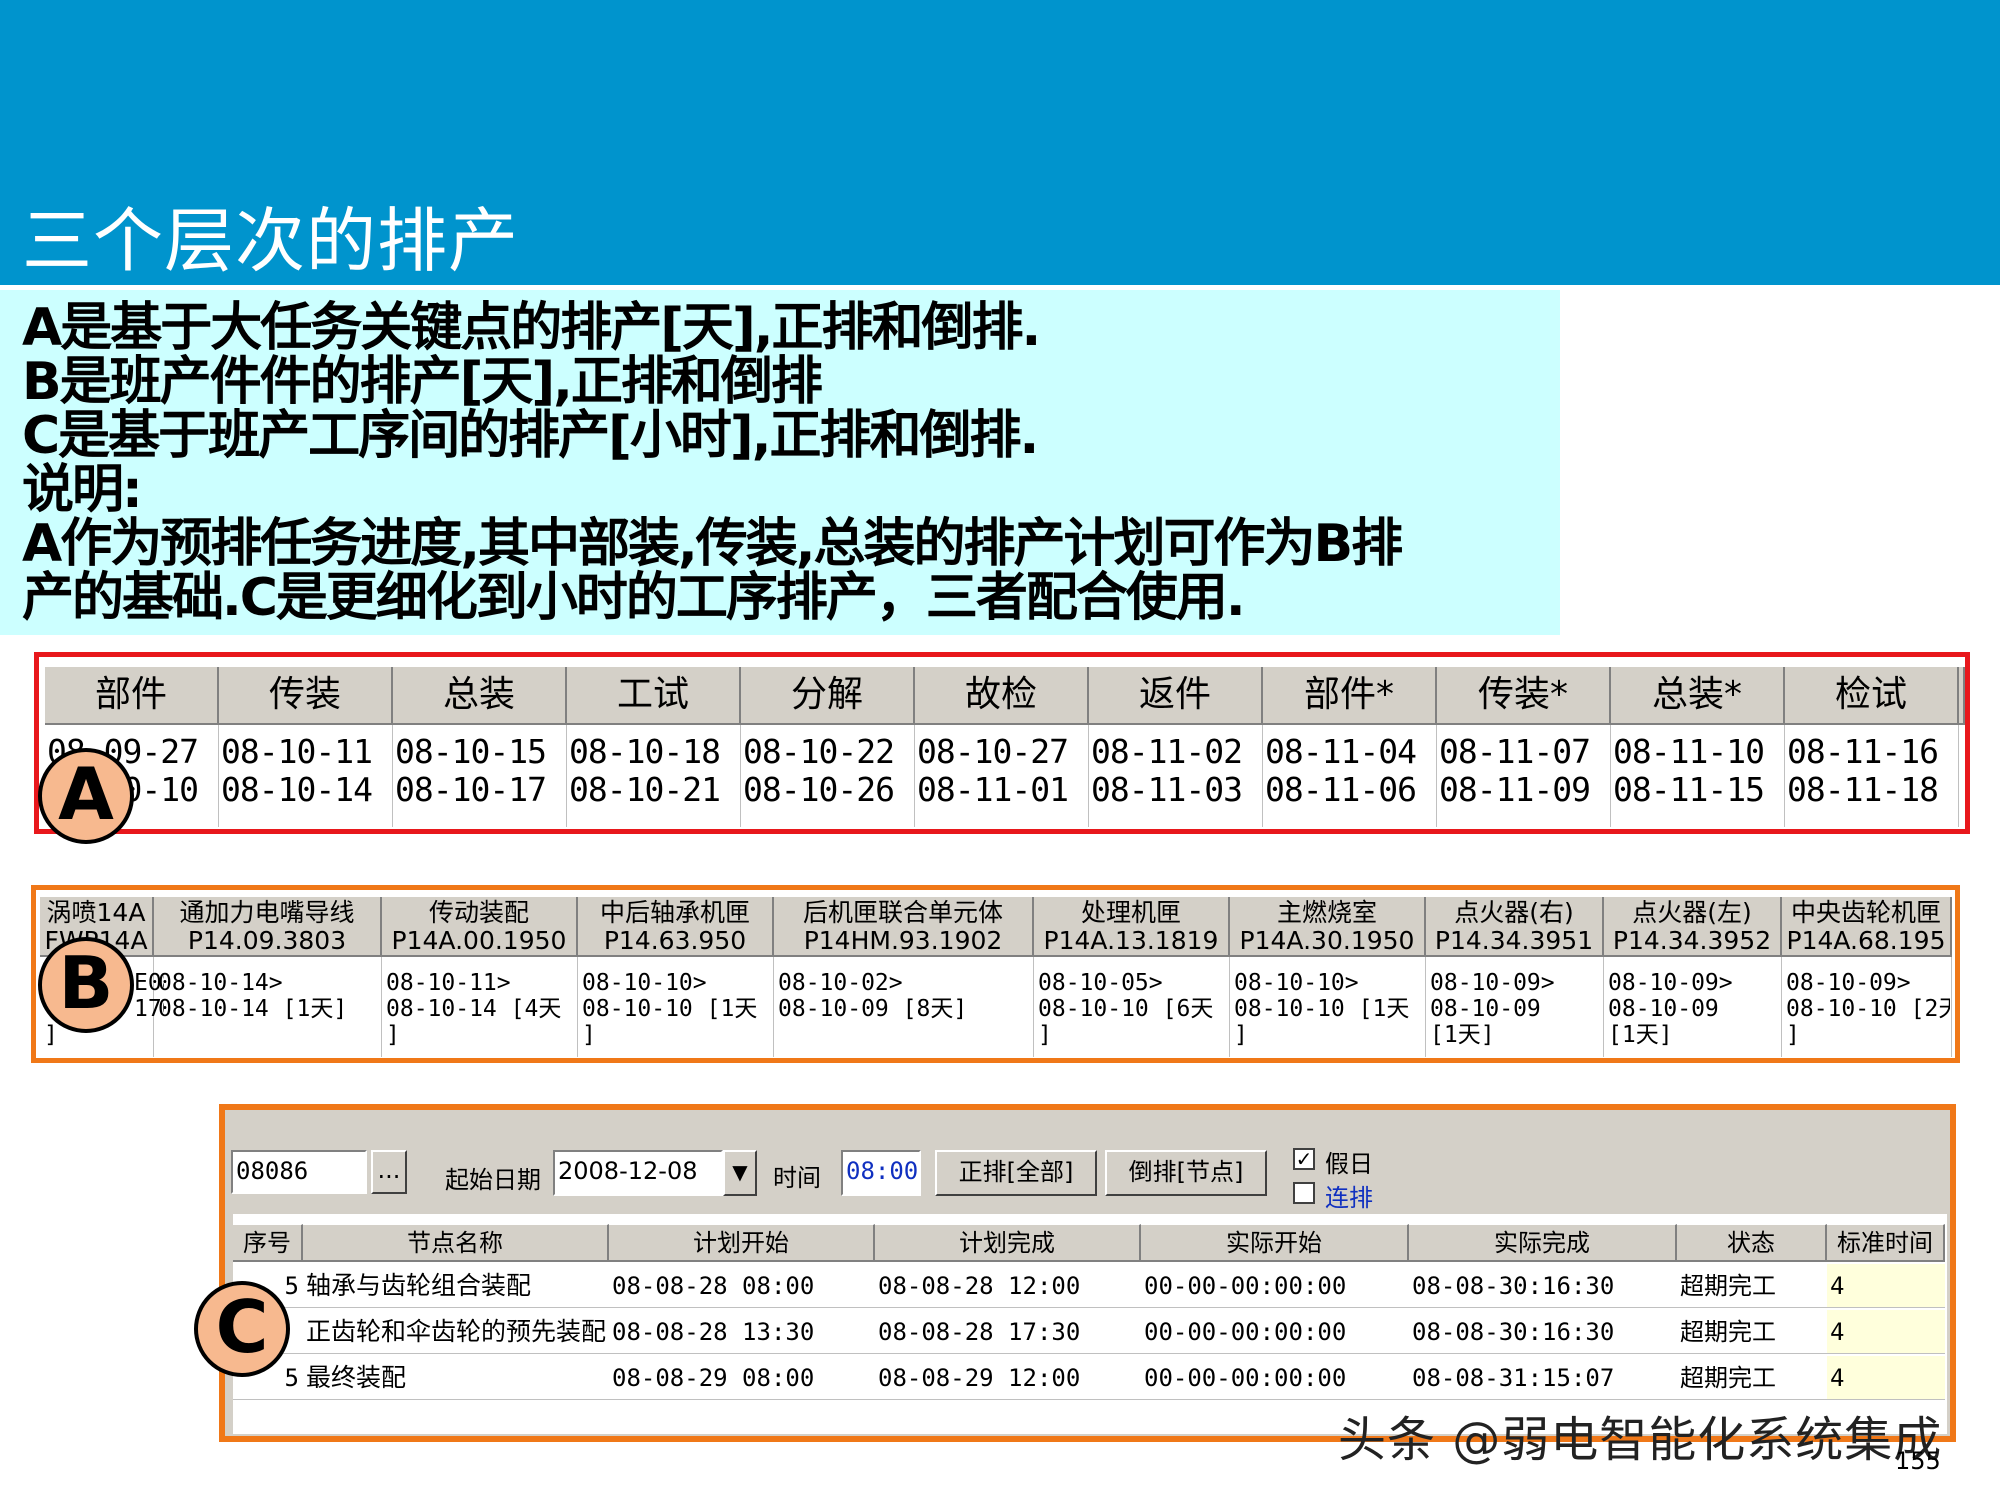  I want to click on panel-b-header-9: 中央齿轮机匣 P14A.68.195, so click(1867, 927).